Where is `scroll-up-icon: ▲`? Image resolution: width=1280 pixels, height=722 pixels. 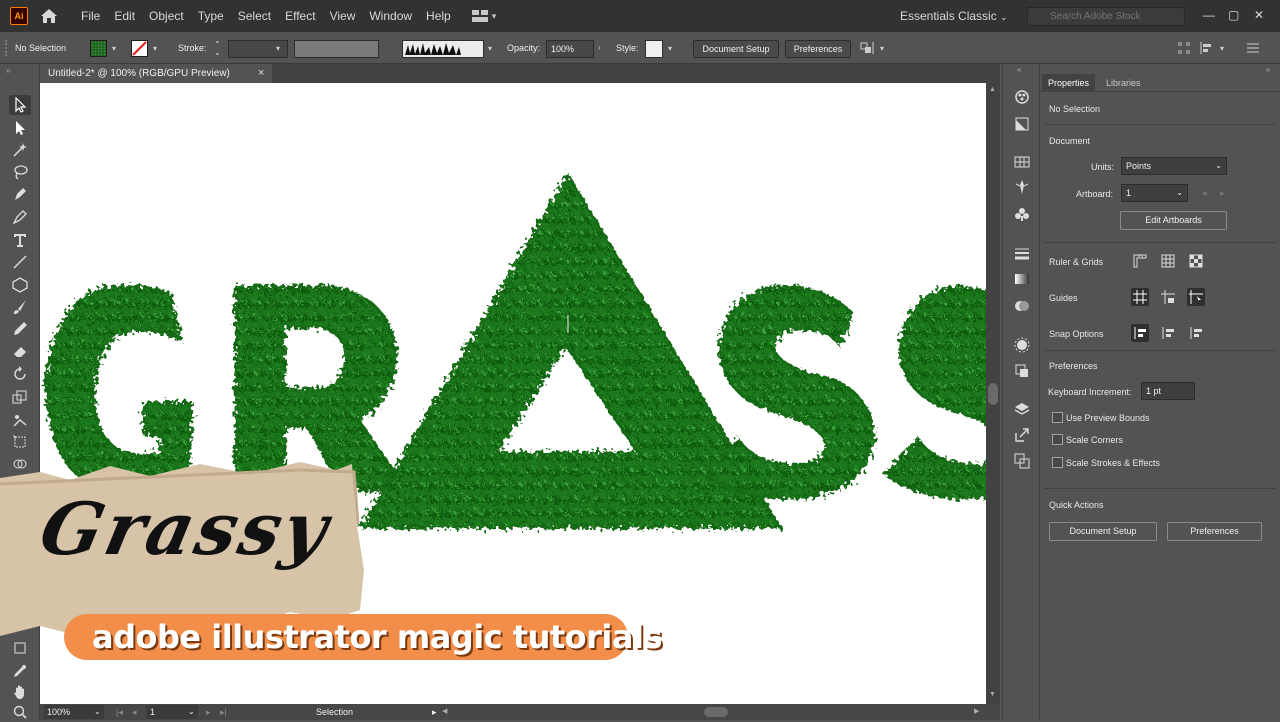 scroll-up-icon: ▲ is located at coordinates (992, 89).